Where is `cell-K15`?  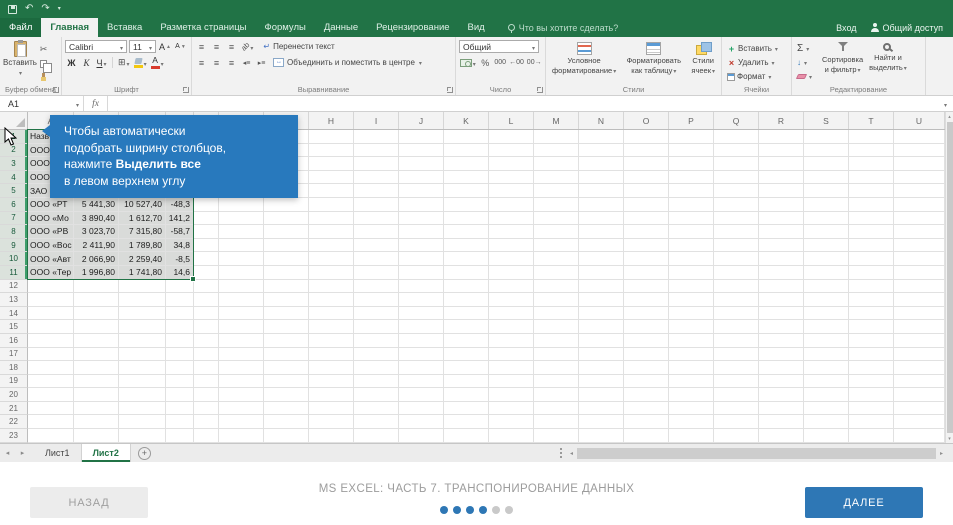
cell-K15 is located at coordinates (466, 327).